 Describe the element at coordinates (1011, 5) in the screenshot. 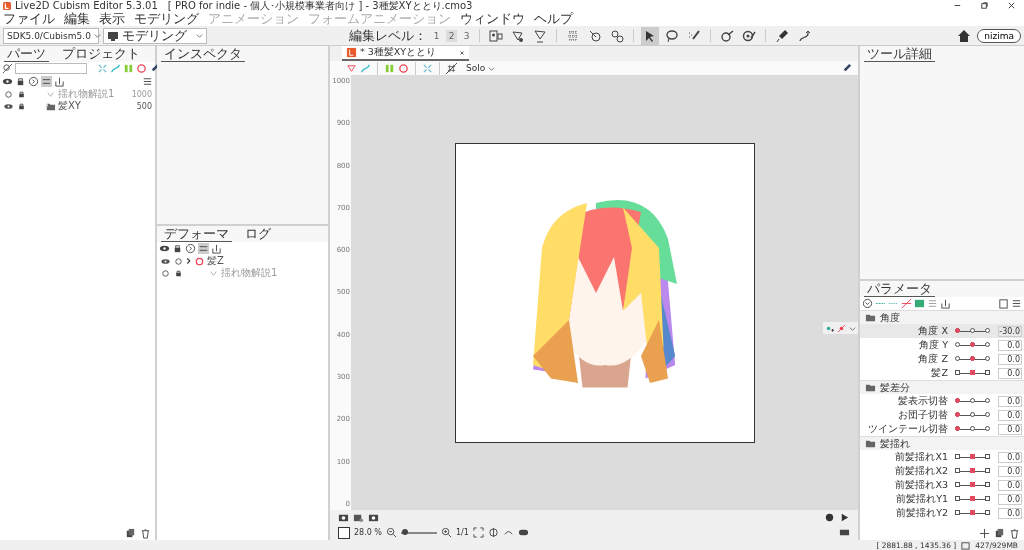

I see `close-icon` at that location.